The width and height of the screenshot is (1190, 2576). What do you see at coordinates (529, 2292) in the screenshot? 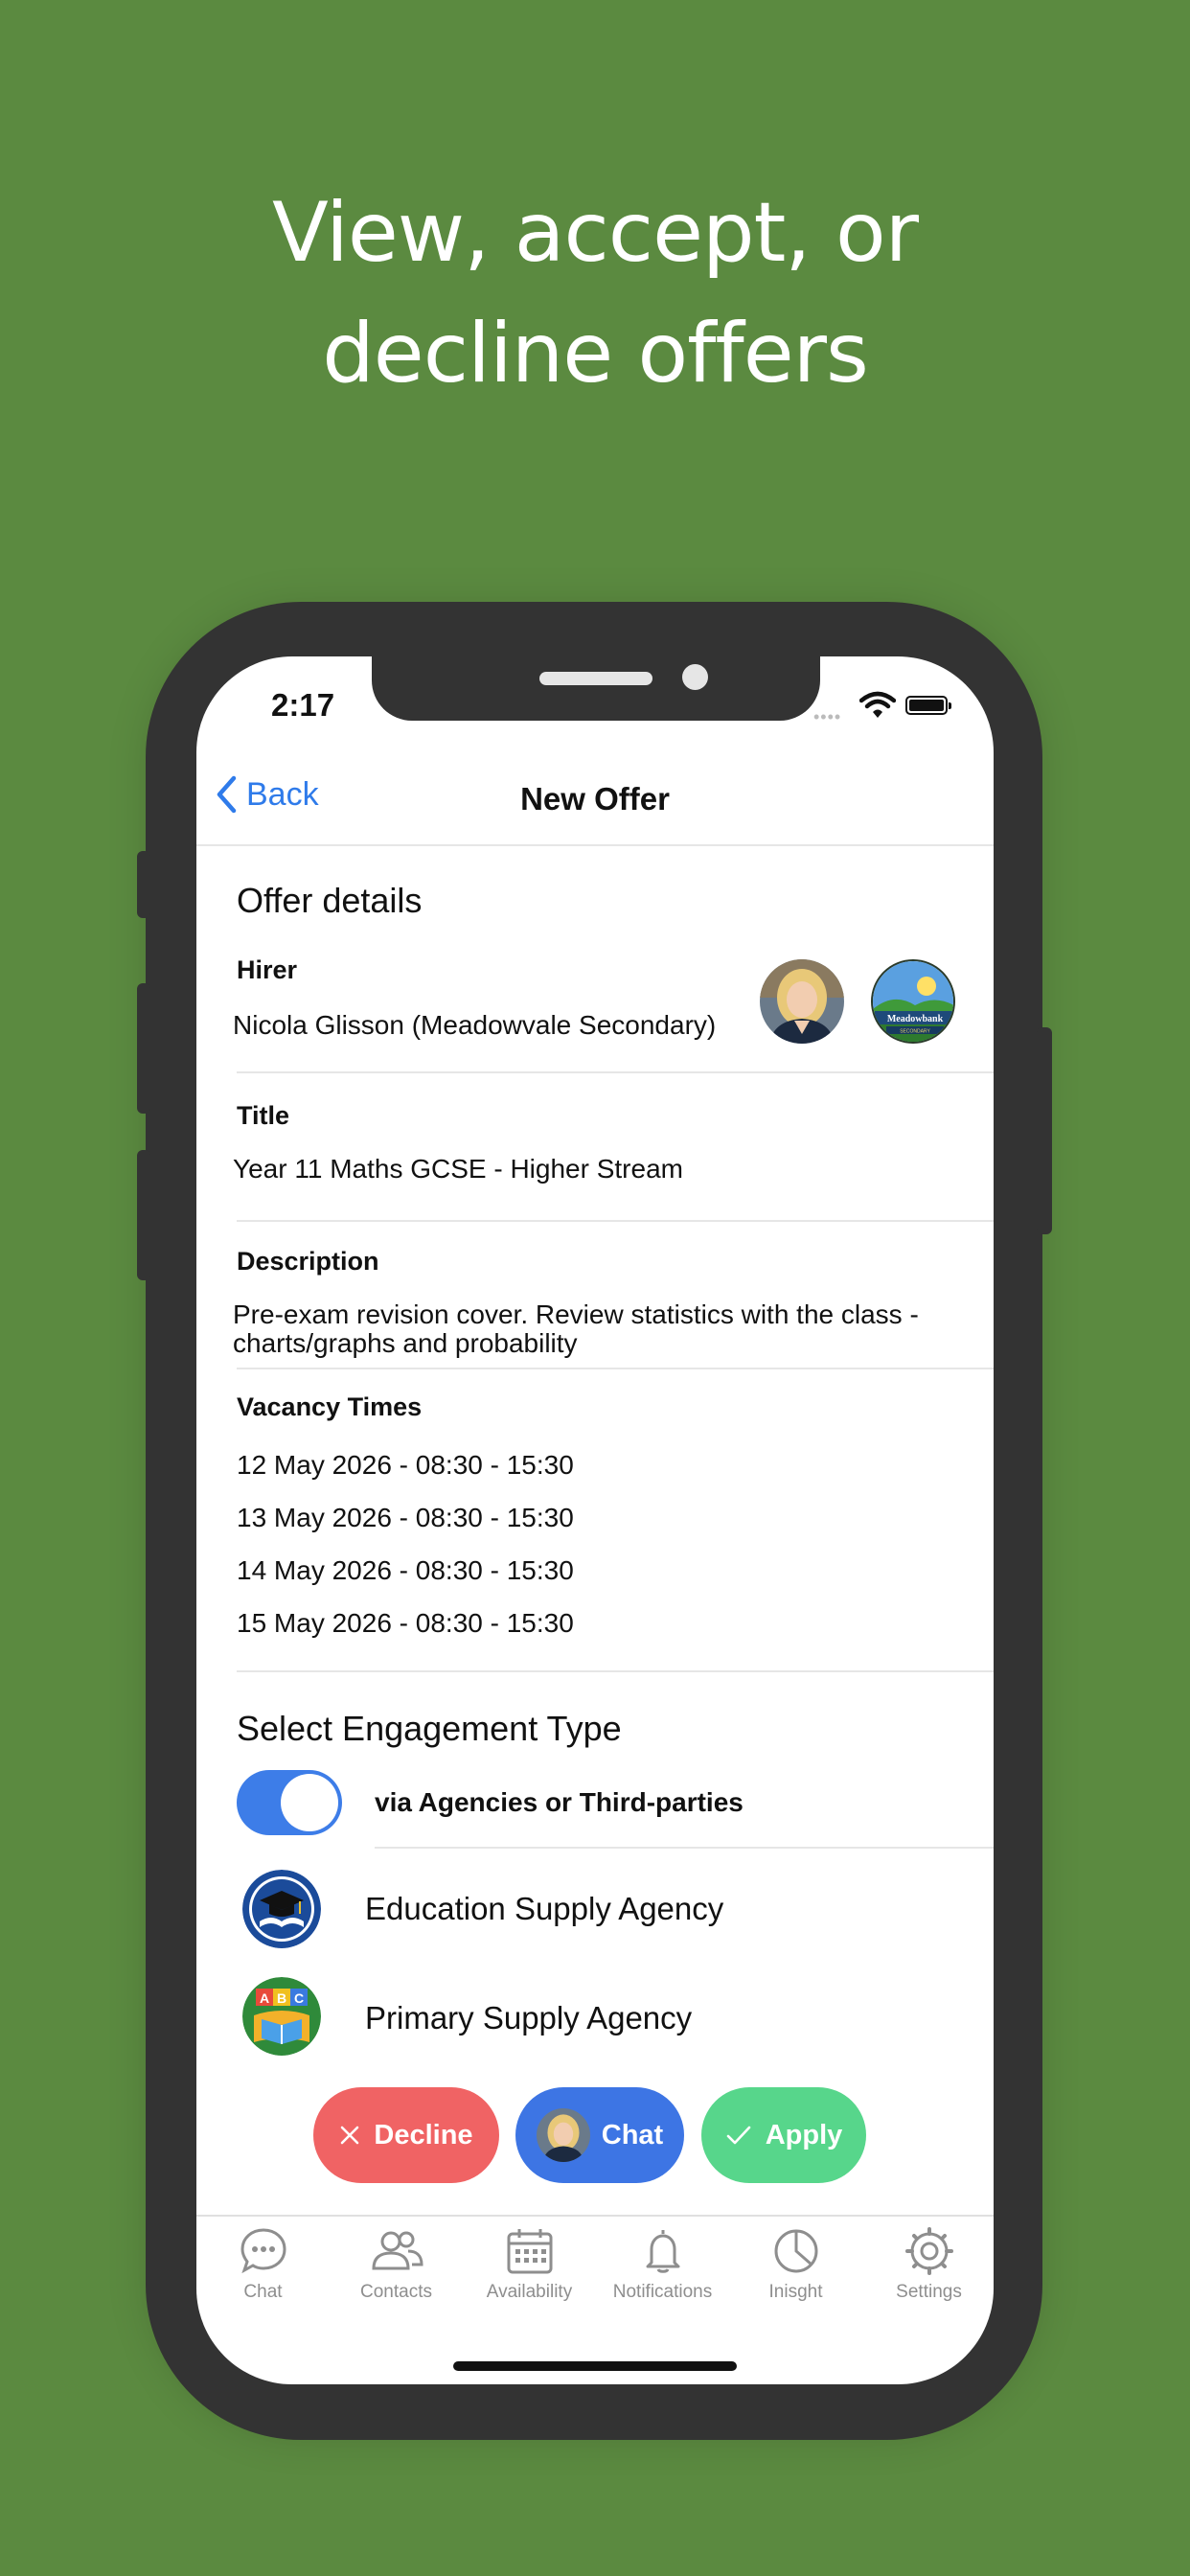
I see `tab-label: Availability` at bounding box center [529, 2292].